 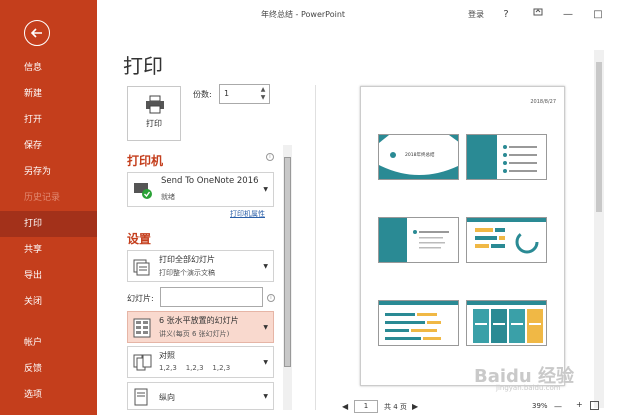 I want to click on maximize-button: □, so click(x=598, y=15).